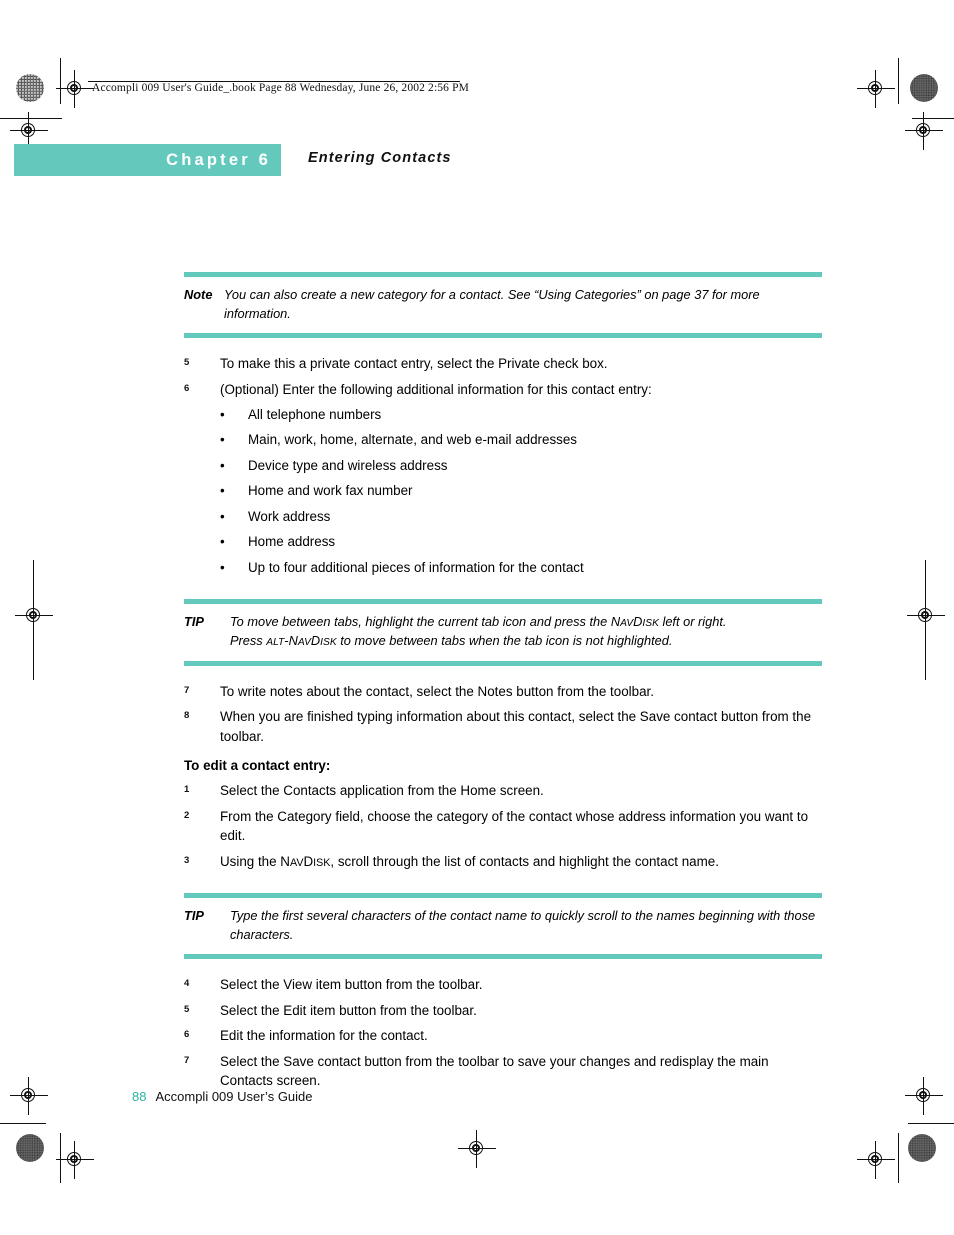 The height and width of the screenshot is (1235, 954). Describe the element at coordinates (931, 1124) in the screenshot. I see `crop-line-lower-right-horizontal` at that location.